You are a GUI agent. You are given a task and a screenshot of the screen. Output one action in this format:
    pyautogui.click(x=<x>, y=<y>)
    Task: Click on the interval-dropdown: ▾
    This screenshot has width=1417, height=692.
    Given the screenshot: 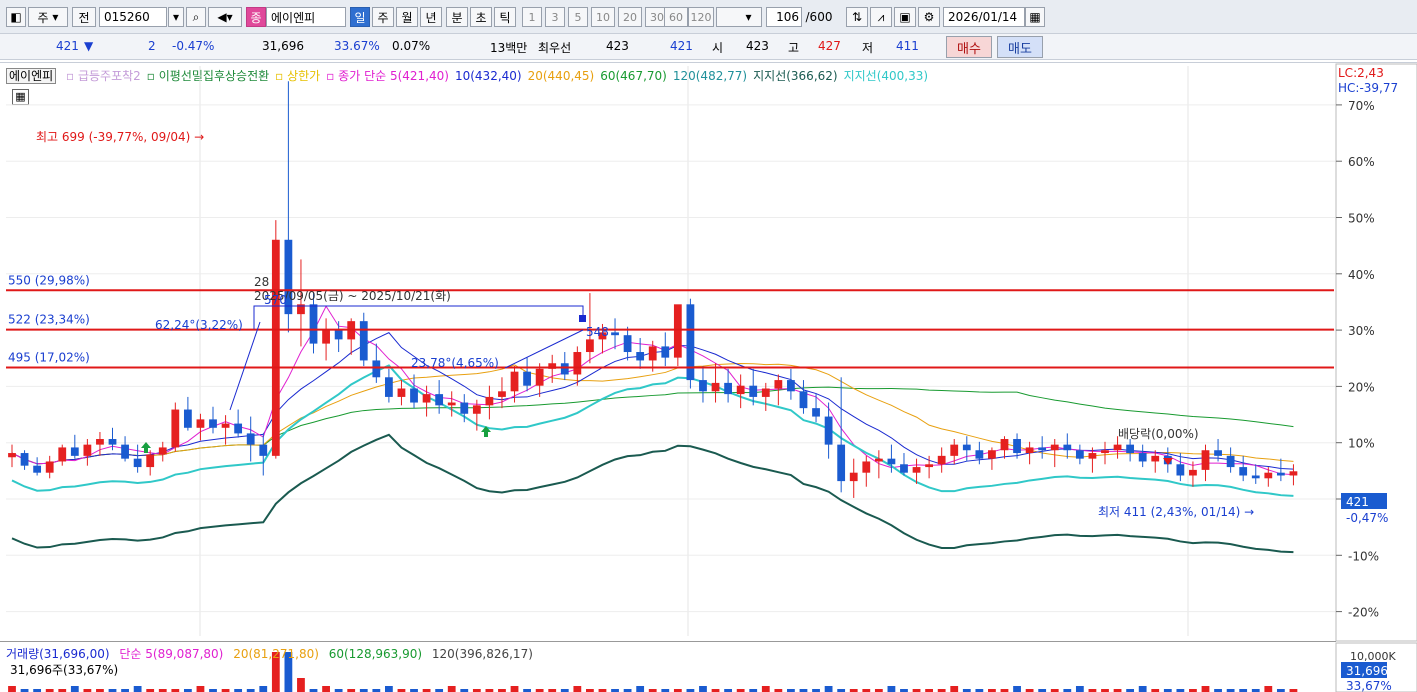 What is the action you would take?
    pyautogui.click(x=739, y=17)
    